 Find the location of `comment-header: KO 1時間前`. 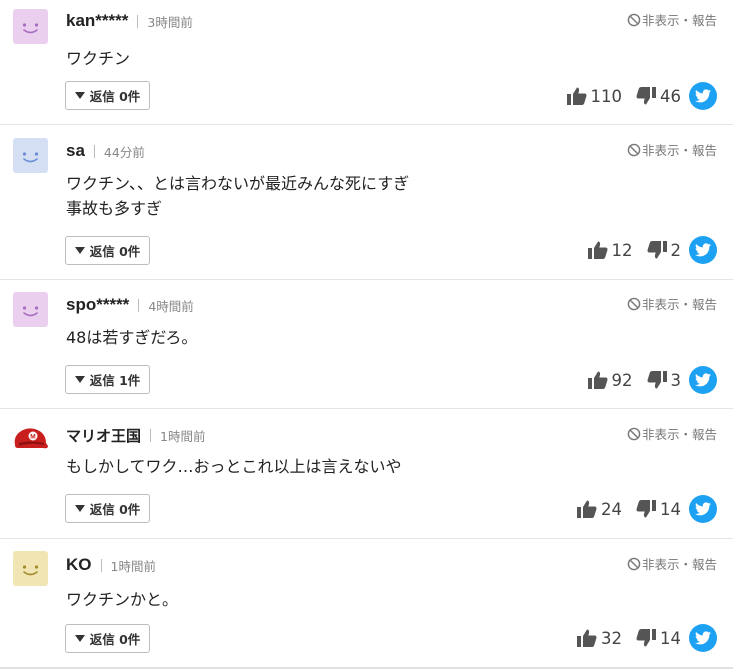

comment-header: KO 1時間前 is located at coordinates (111, 565).